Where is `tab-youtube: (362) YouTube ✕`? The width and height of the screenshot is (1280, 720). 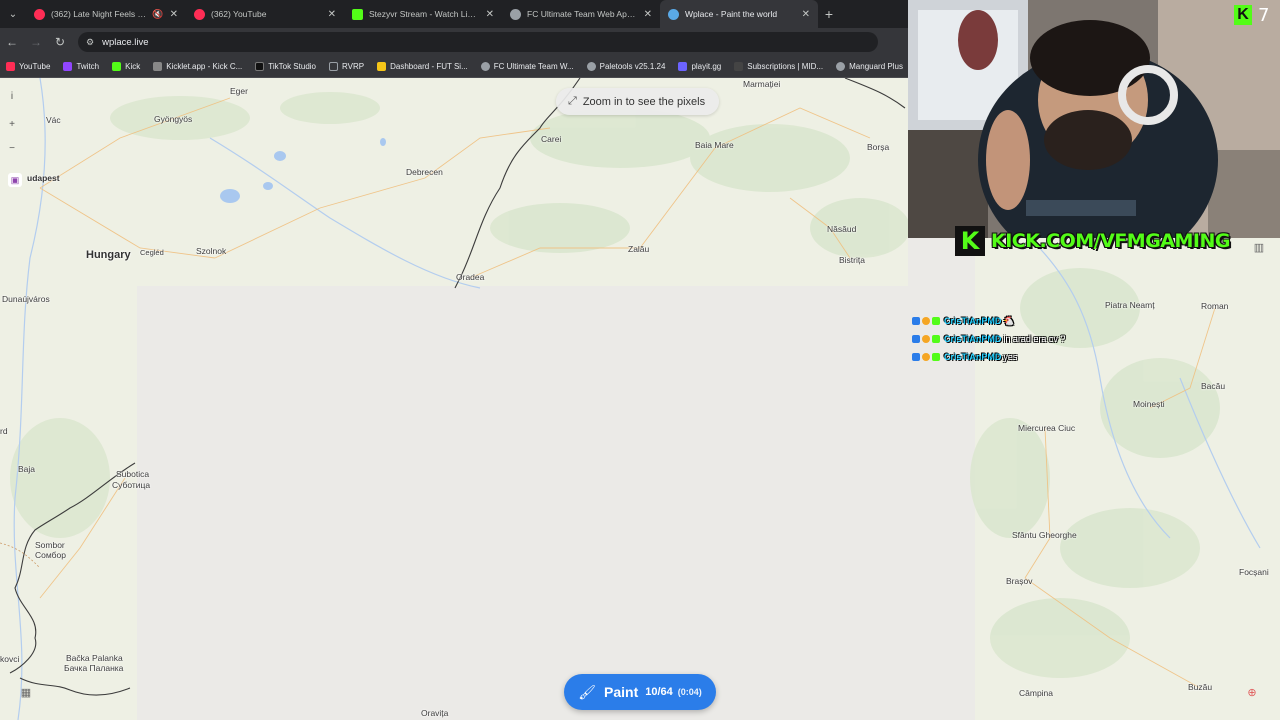
tab-youtube: (362) YouTube ✕ is located at coordinates (265, 14).